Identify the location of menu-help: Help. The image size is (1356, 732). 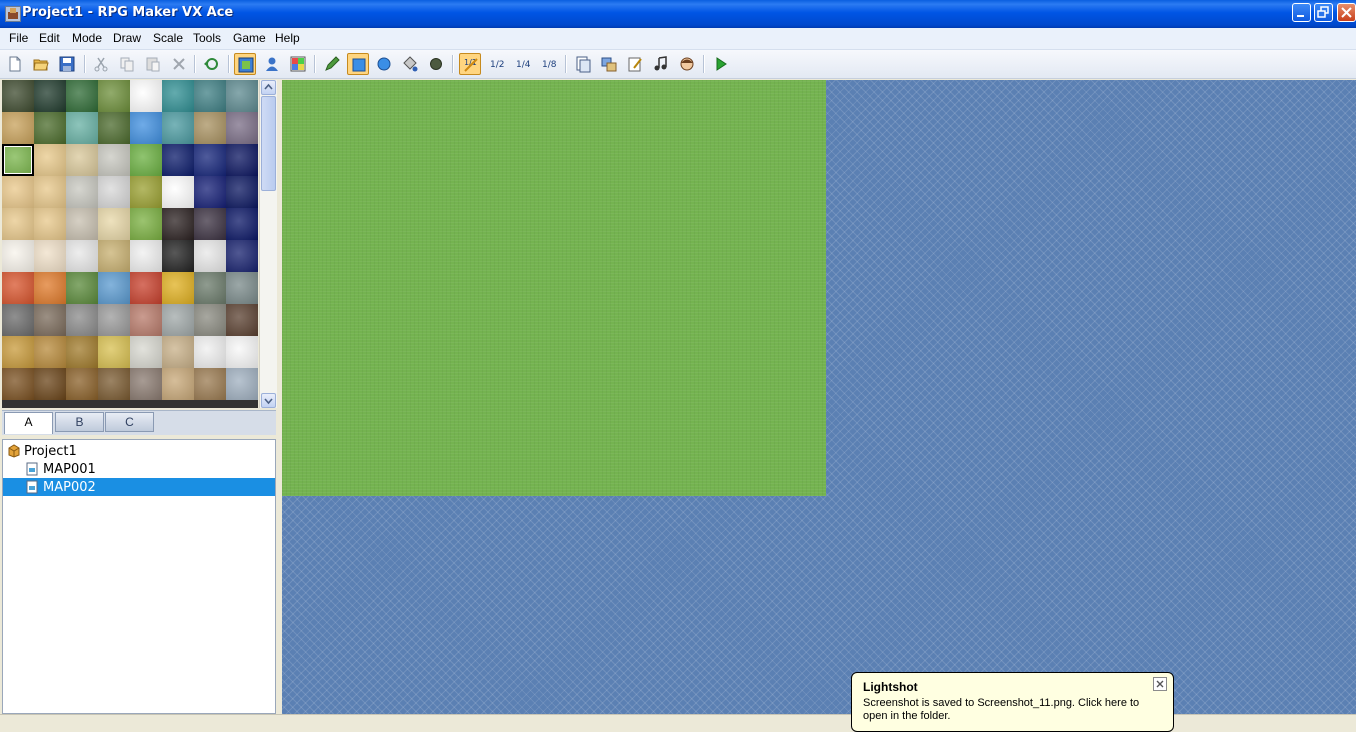
(287, 38).